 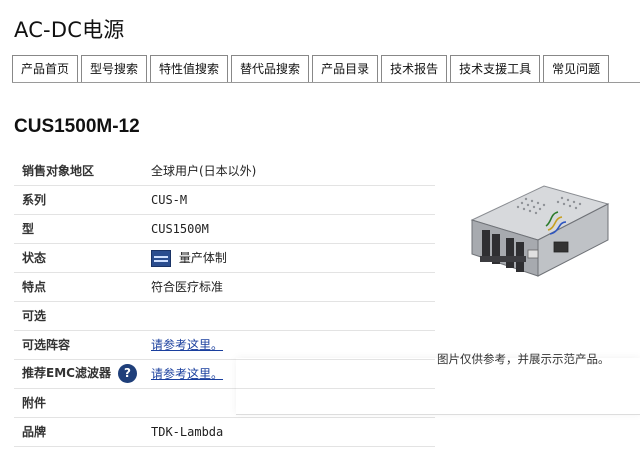 What do you see at coordinates (82, 171) in the screenshot?
I see `spec-label: 销售对象地区` at bounding box center [82, 171].